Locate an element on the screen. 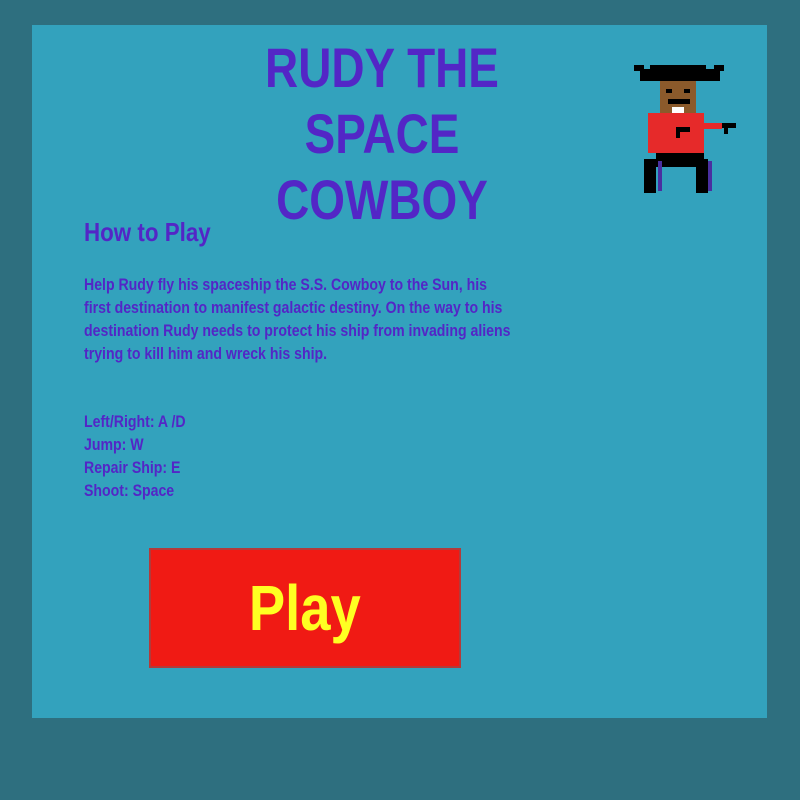  cowboy-sprite-icon is located at coordinates (685, 129).